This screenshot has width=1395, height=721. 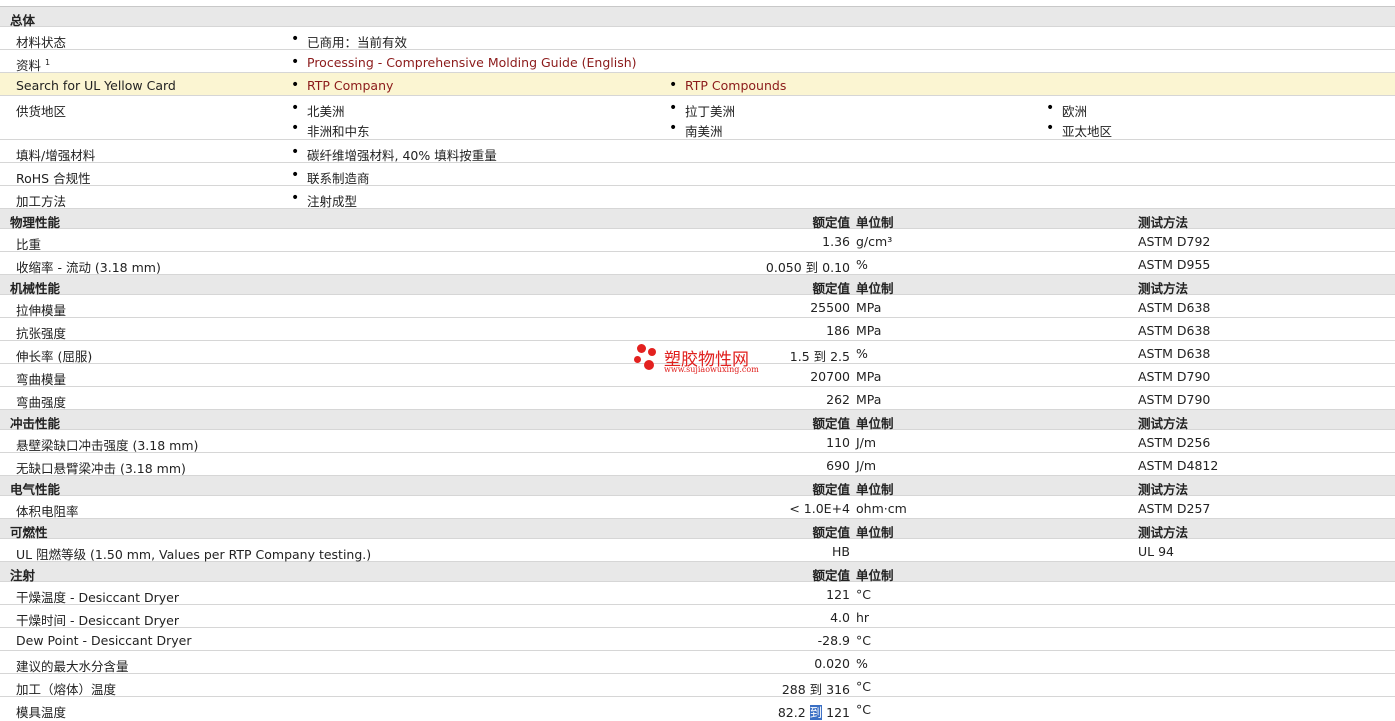 What do you see at coordinates (41, 333) in the screenshot?
I see `property-label: 抗张强度` at bounding box center [41, 333].